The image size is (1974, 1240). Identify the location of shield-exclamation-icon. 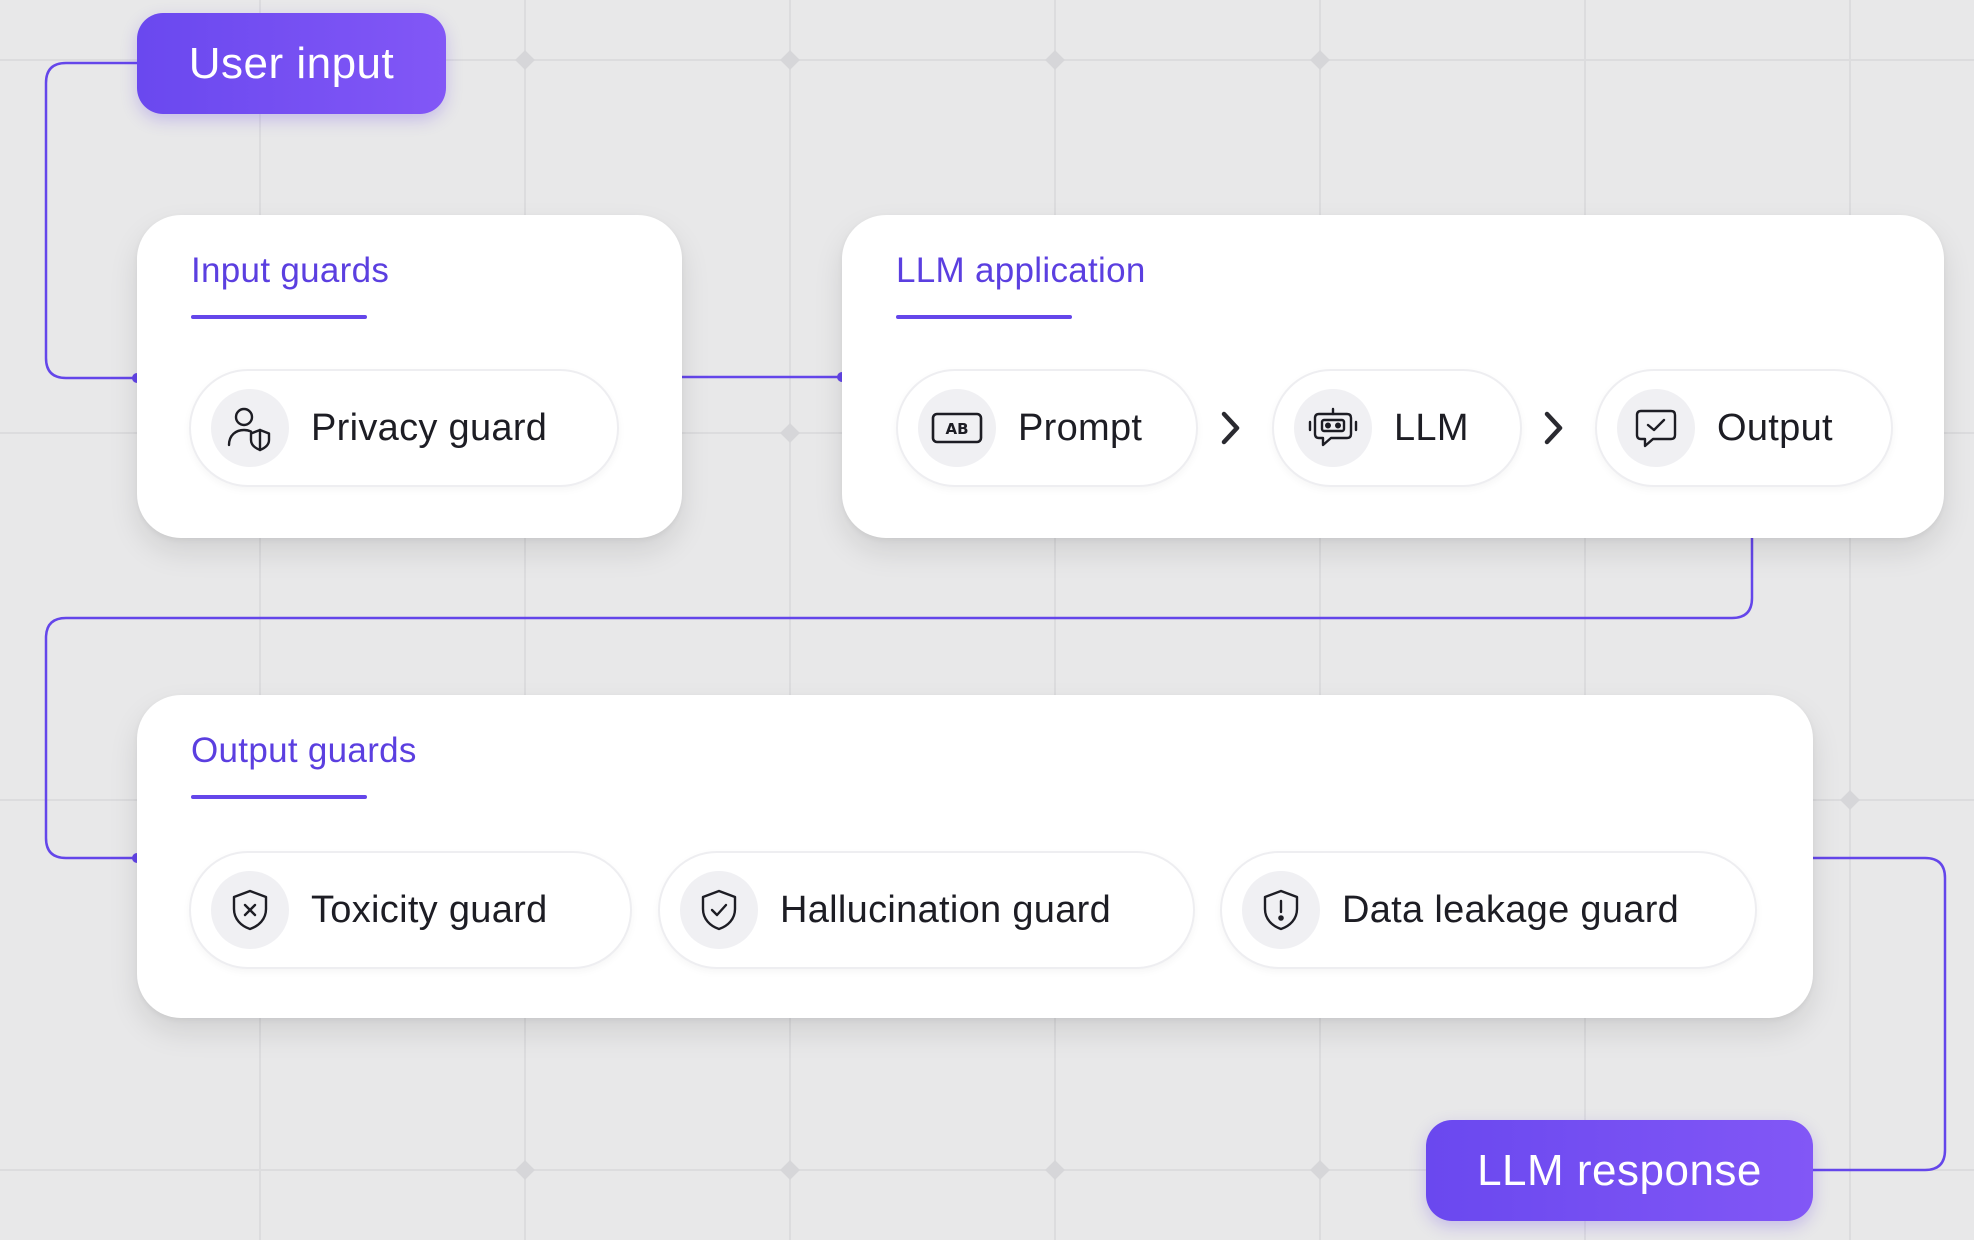
(1281, 910).